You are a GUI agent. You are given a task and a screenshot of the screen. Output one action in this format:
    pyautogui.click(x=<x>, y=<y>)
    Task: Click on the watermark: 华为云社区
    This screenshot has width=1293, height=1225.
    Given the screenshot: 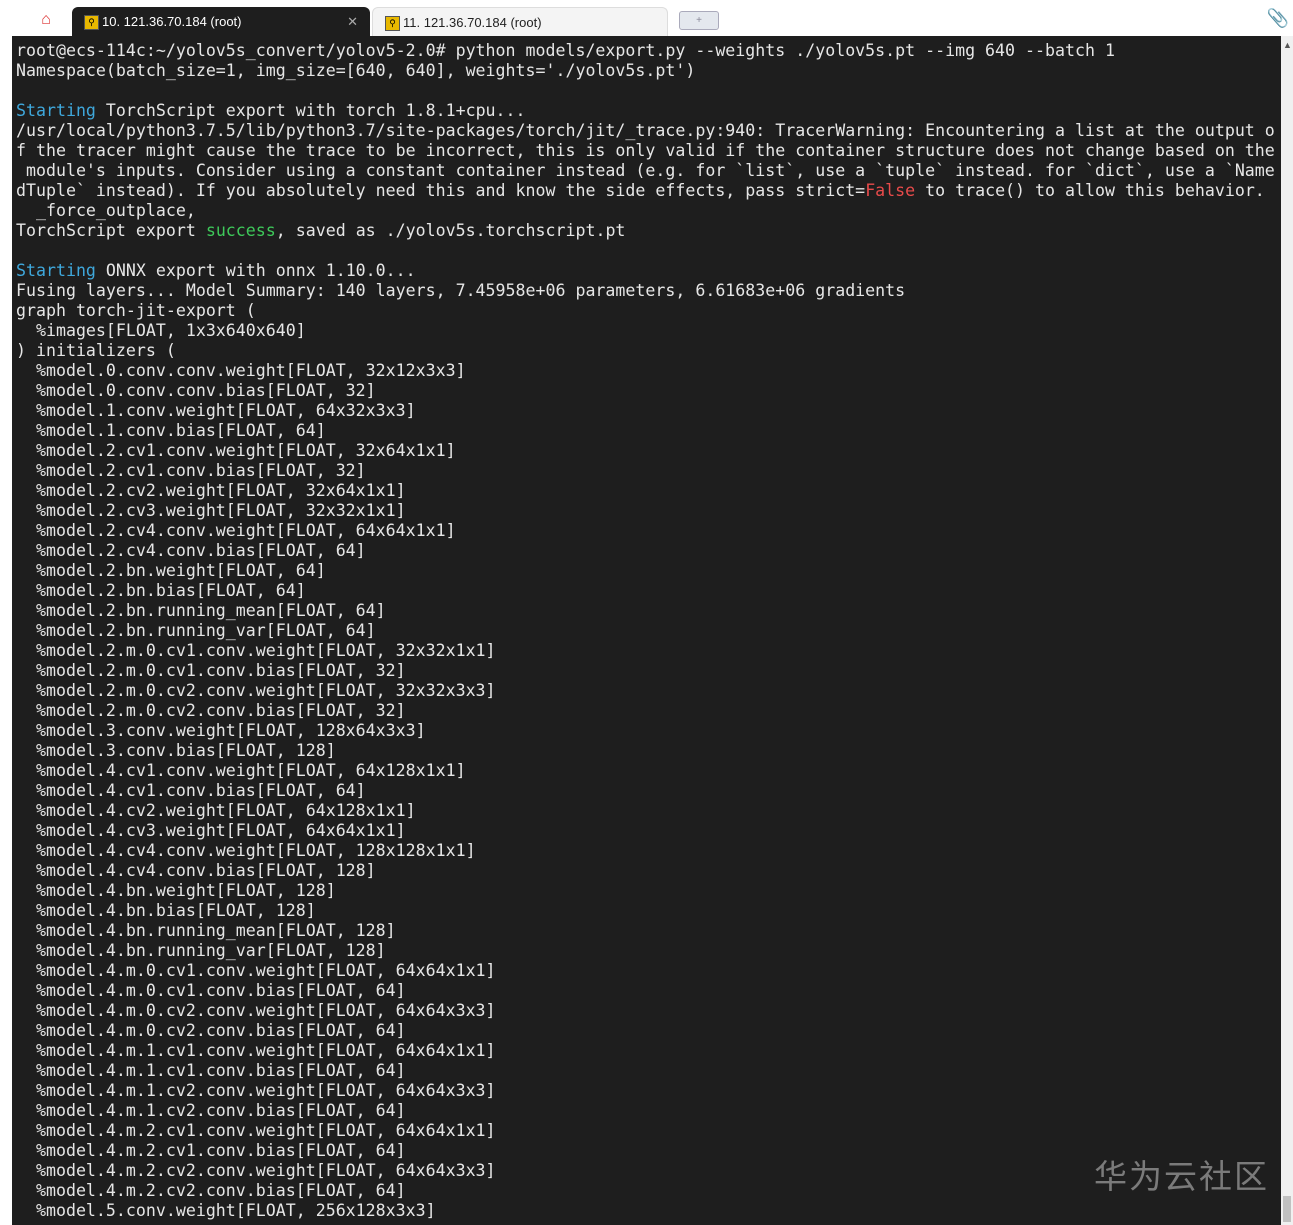 What is the action you would take?
    pyautogui.click(x=1181, y=1176)
    